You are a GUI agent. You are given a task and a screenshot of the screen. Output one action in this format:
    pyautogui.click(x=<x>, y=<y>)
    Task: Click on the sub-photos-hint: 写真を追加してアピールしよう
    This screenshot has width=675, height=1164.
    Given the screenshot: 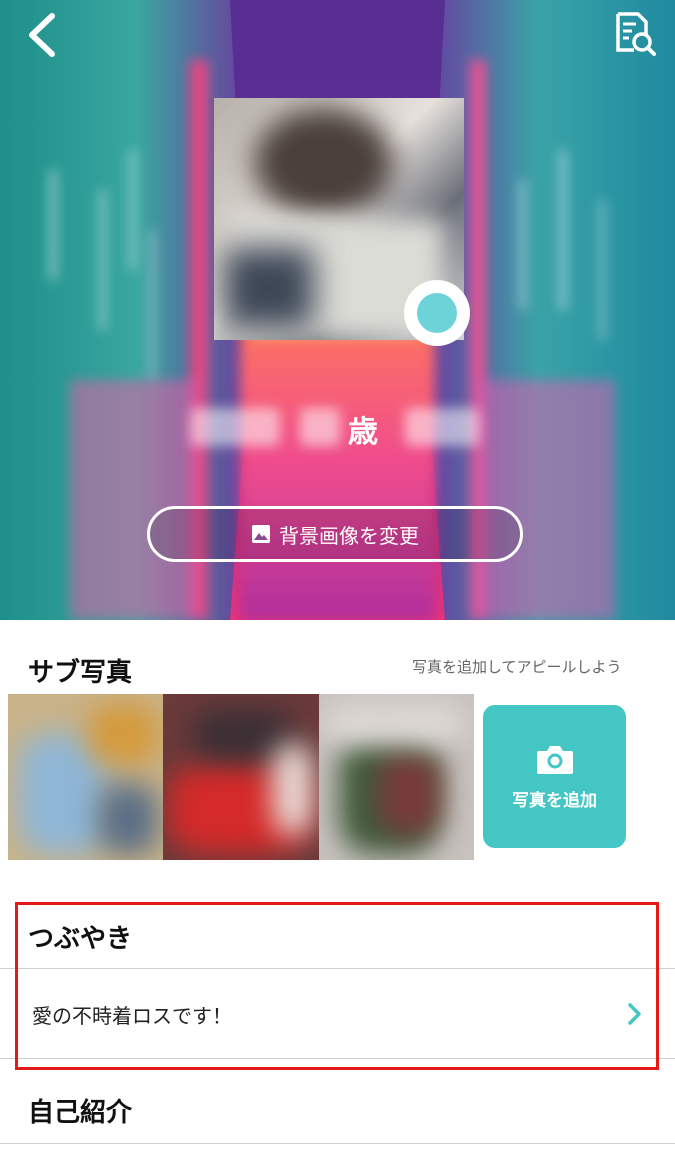 What is the action you would take?
    pyautogui.click(x=517, y=667)
    